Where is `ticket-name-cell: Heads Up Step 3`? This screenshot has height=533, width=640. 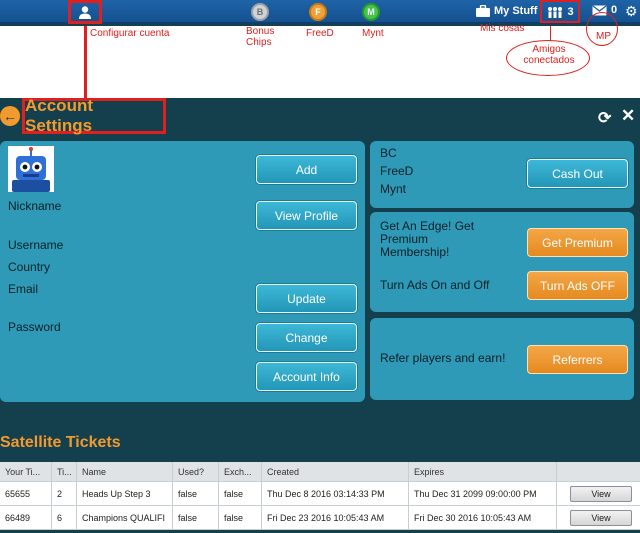
ticket-name-cell: Heads Up Step 3 is located at coordinates (125, 493).